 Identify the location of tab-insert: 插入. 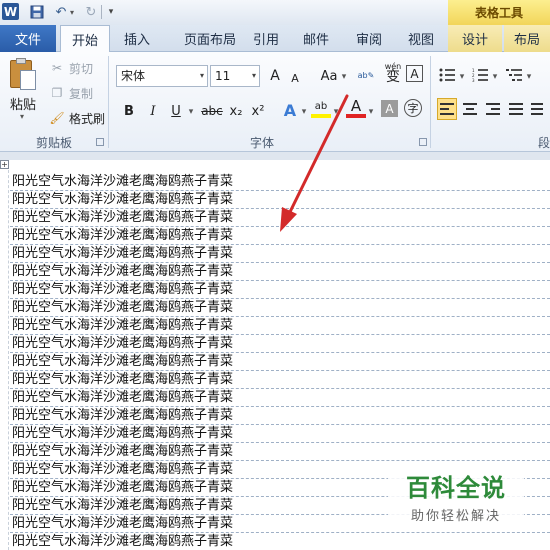
(137, 38).